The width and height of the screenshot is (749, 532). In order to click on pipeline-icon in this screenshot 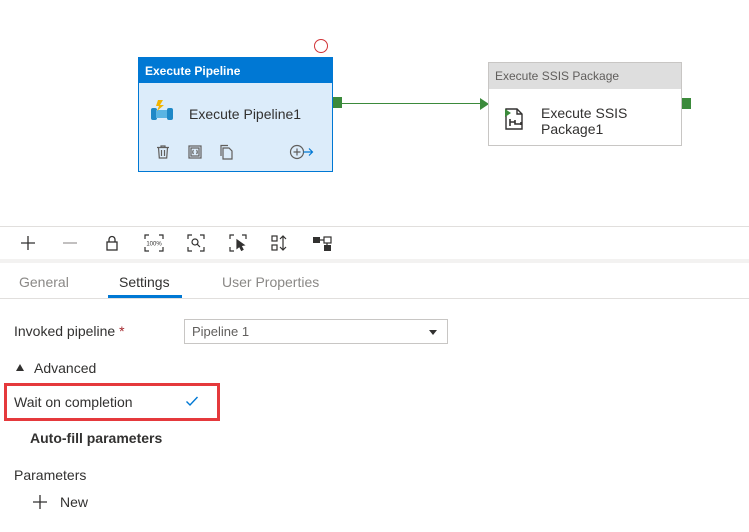, I will do `click(162, 113)`.